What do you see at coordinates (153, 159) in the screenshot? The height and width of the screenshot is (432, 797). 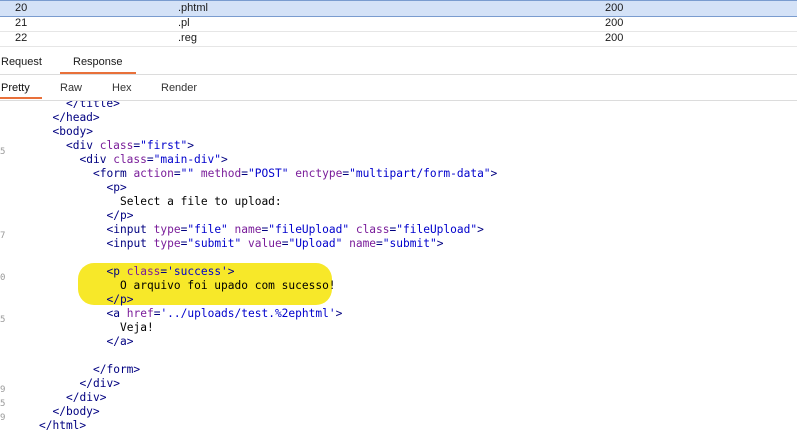 I see `code-line: <div class="main-div">` at bounding box center [153, 159].